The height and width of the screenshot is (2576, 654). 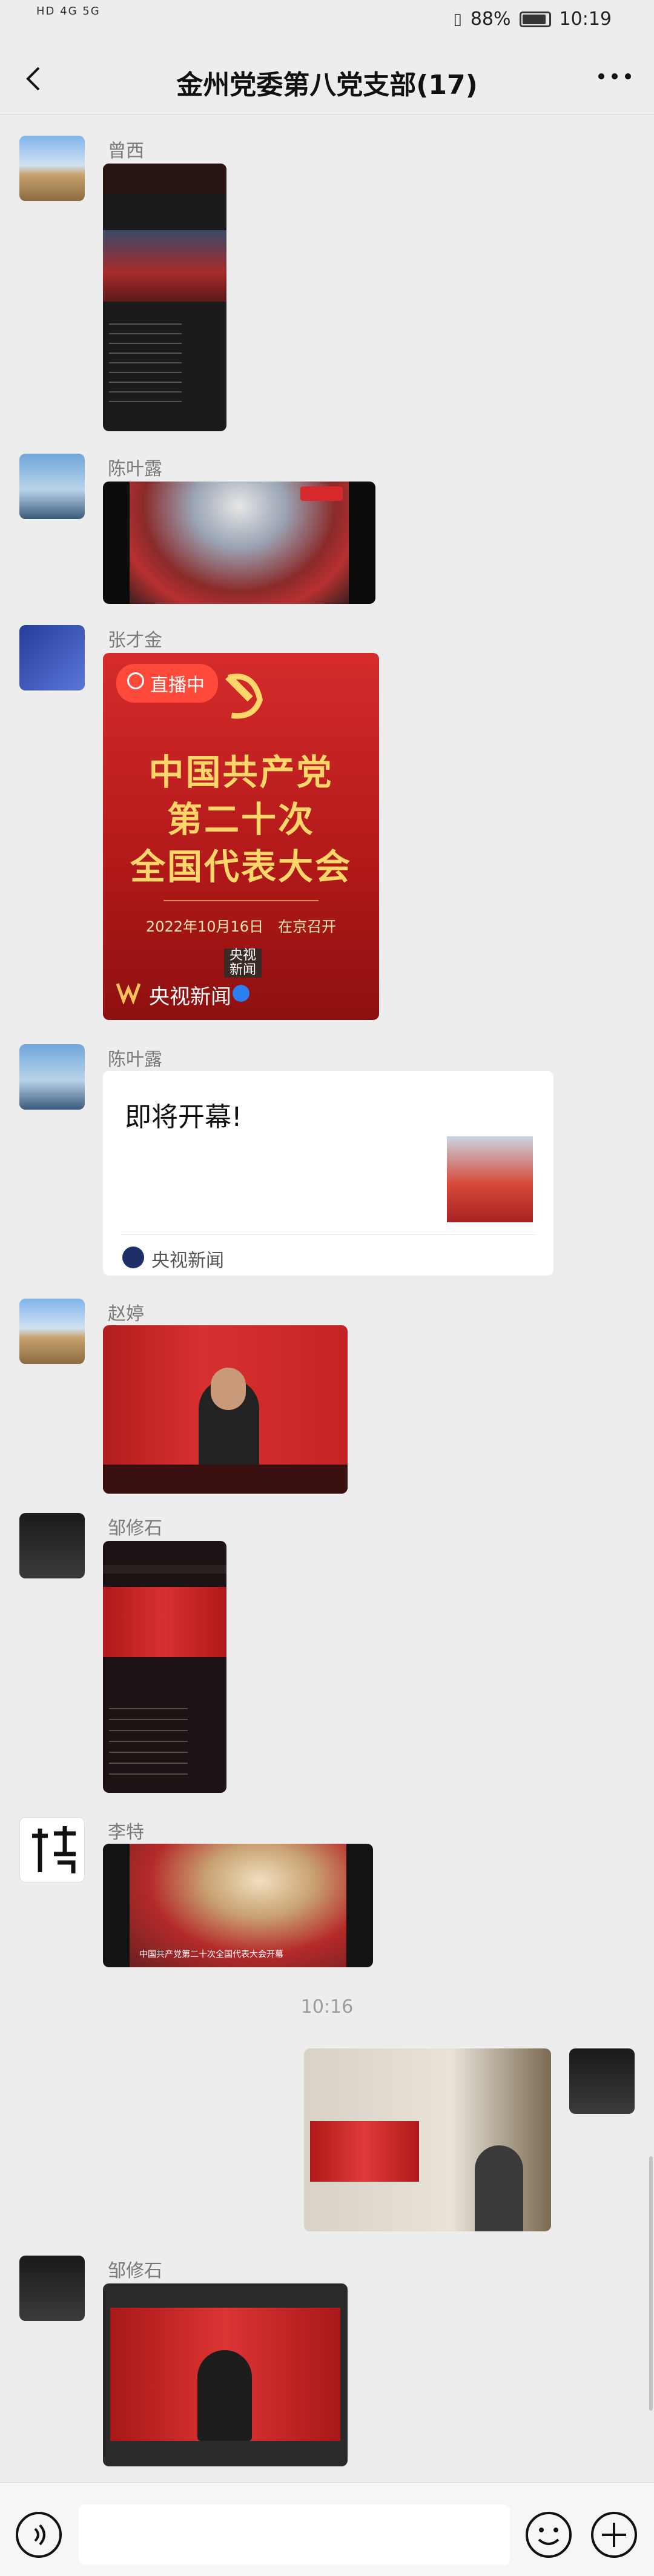 I want to click on poster-title-line-3: 全国代表大会, so click(x=241, y=866).